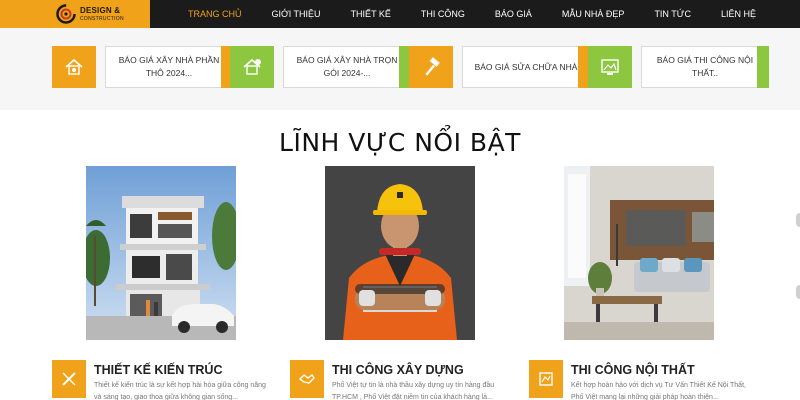  Describe the element at coordinates (296, 14) in the screenshot. I see `nav-item-about: Giới thiệu` at that location.